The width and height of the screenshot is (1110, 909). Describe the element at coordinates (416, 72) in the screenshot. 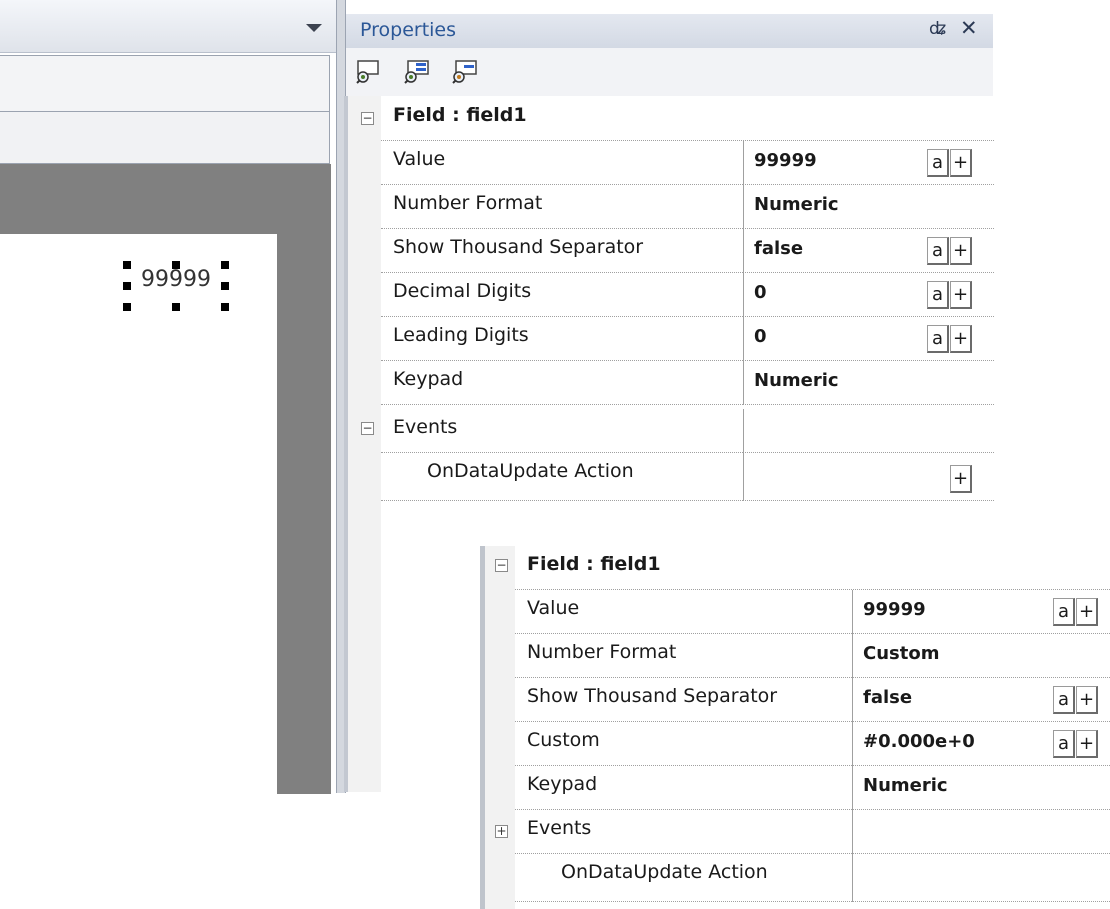

I see `add-property-icon` at that location.